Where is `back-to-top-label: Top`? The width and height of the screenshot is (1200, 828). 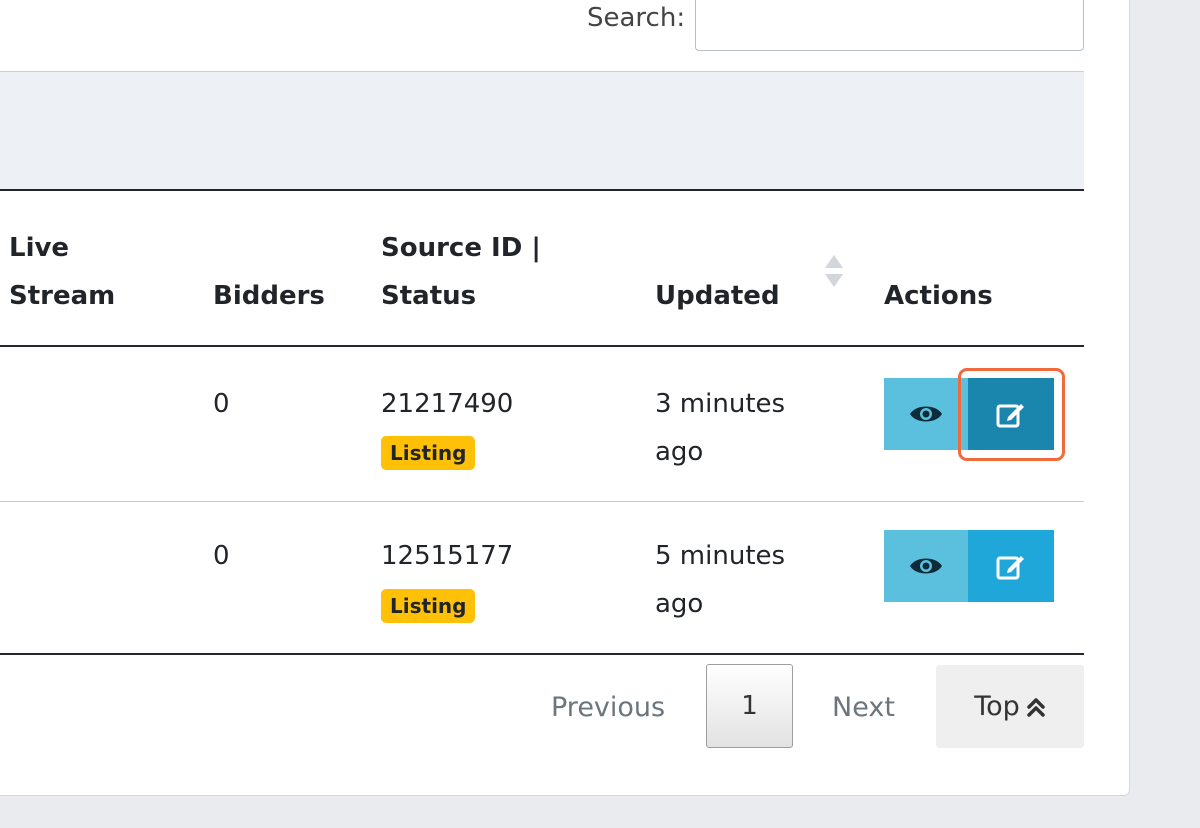
back-to-top-label: Top is located at coordinates (997, 706).